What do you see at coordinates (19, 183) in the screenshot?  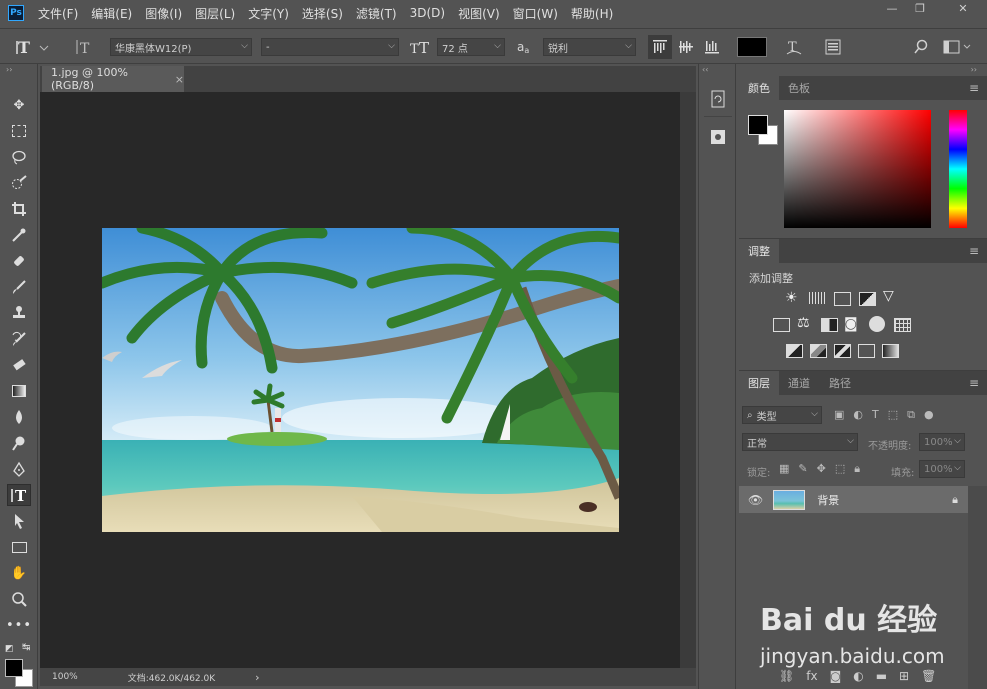 I see `quick-selection-tool-icon` at bounding box center [19, 183].